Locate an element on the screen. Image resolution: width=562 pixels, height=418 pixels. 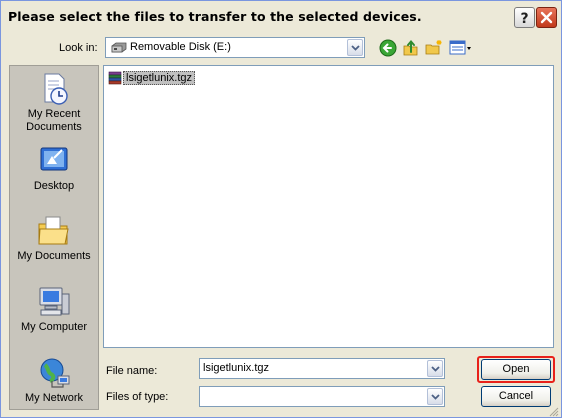
up-folder-icon is located at coordinates (411, 48).